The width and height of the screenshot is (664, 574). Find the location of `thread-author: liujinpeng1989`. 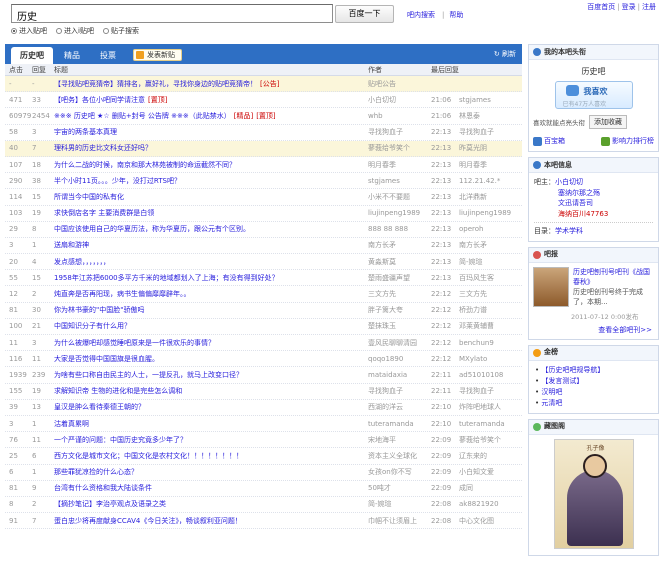

thread-author: liujinpeng1989 is located at coordinates (399, 213).